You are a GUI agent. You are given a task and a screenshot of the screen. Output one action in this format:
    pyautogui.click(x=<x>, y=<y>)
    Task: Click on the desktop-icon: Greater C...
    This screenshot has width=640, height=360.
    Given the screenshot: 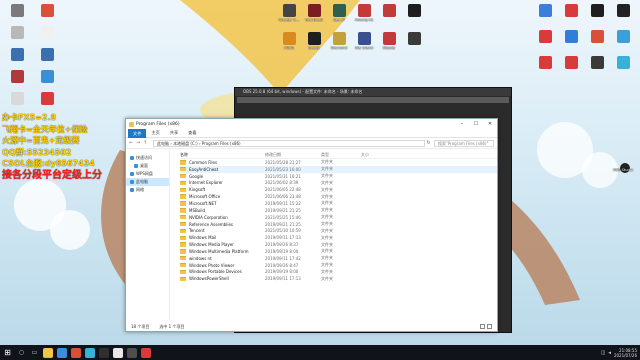 What is the action you would take?
    pyautogui.click(x=289, y=13)
    